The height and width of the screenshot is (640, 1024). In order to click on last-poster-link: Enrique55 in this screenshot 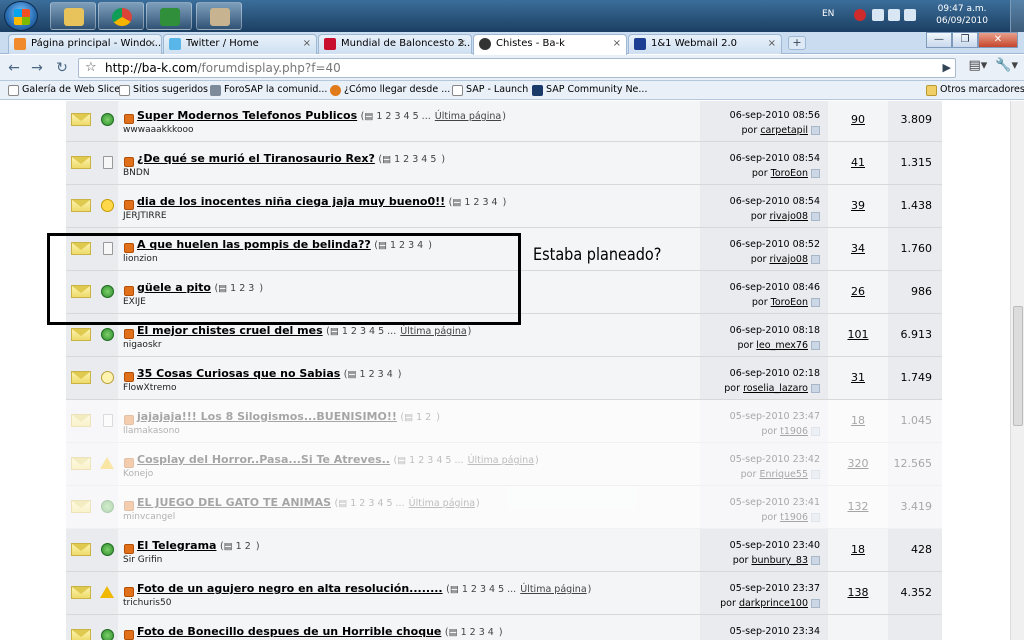, I will do `click(783, 474)`.